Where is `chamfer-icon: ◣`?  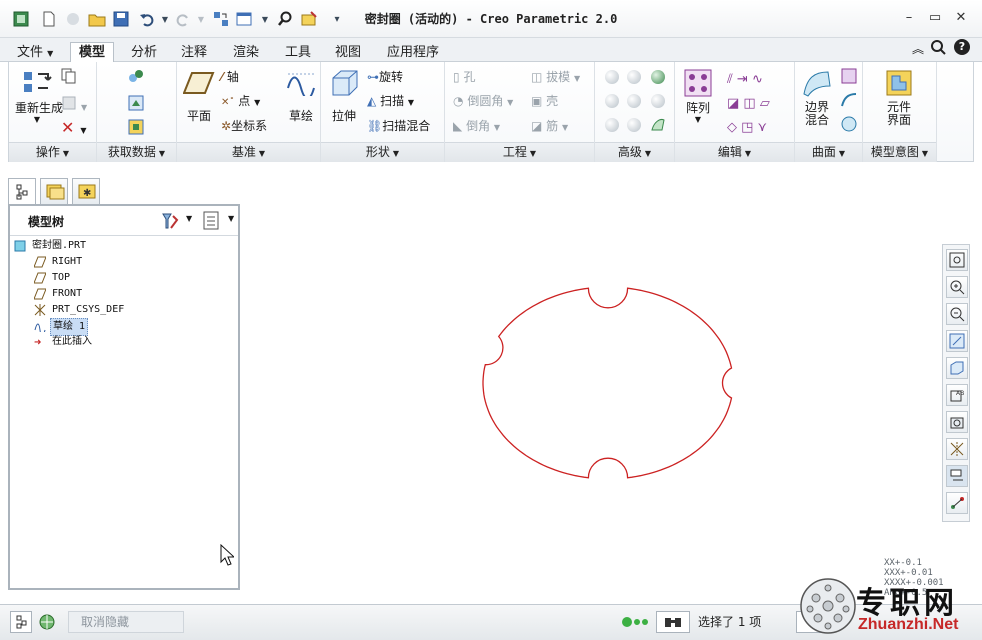 chamfer-icon: ◣ is located at coordinates (458, 126).